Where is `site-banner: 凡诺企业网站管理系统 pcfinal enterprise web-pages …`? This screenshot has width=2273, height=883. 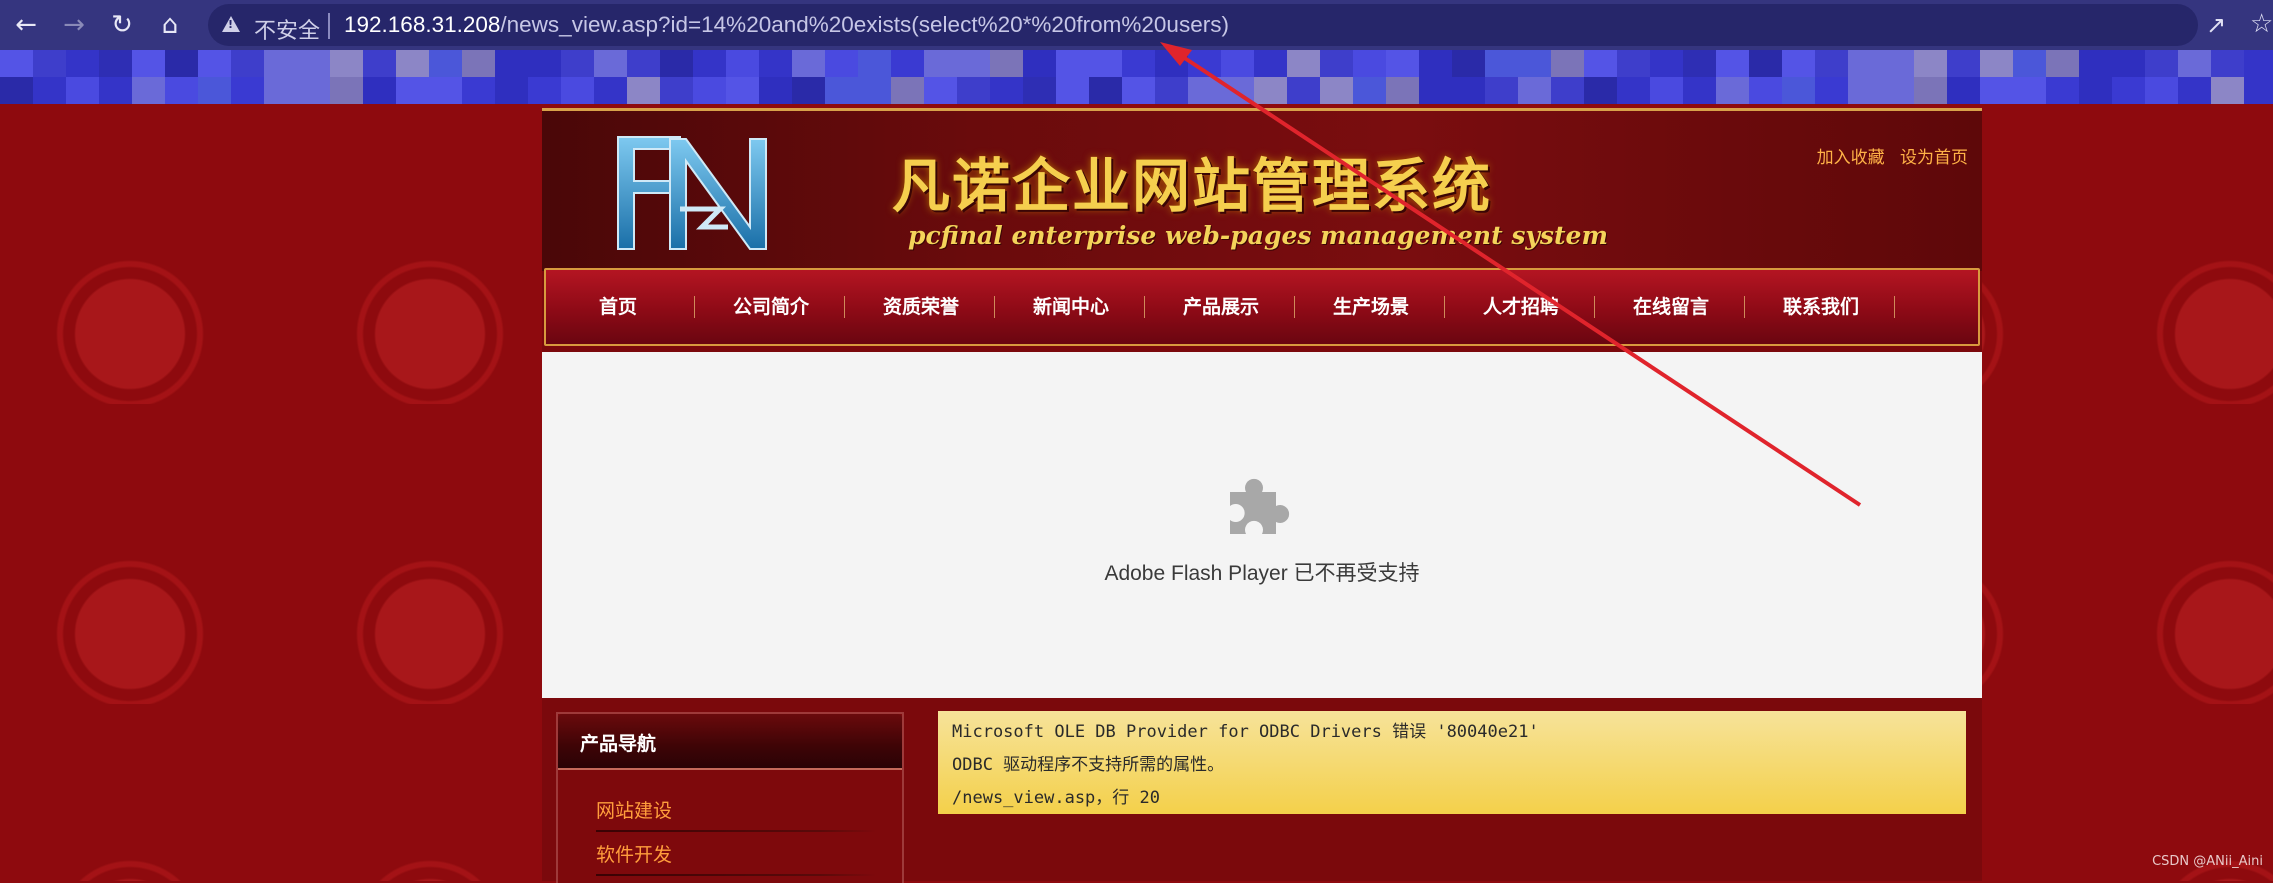 site-banner: 凡诺企业网站管理系统 pcfinal enterprise web-pages … is located at coordinates (1262, 189).